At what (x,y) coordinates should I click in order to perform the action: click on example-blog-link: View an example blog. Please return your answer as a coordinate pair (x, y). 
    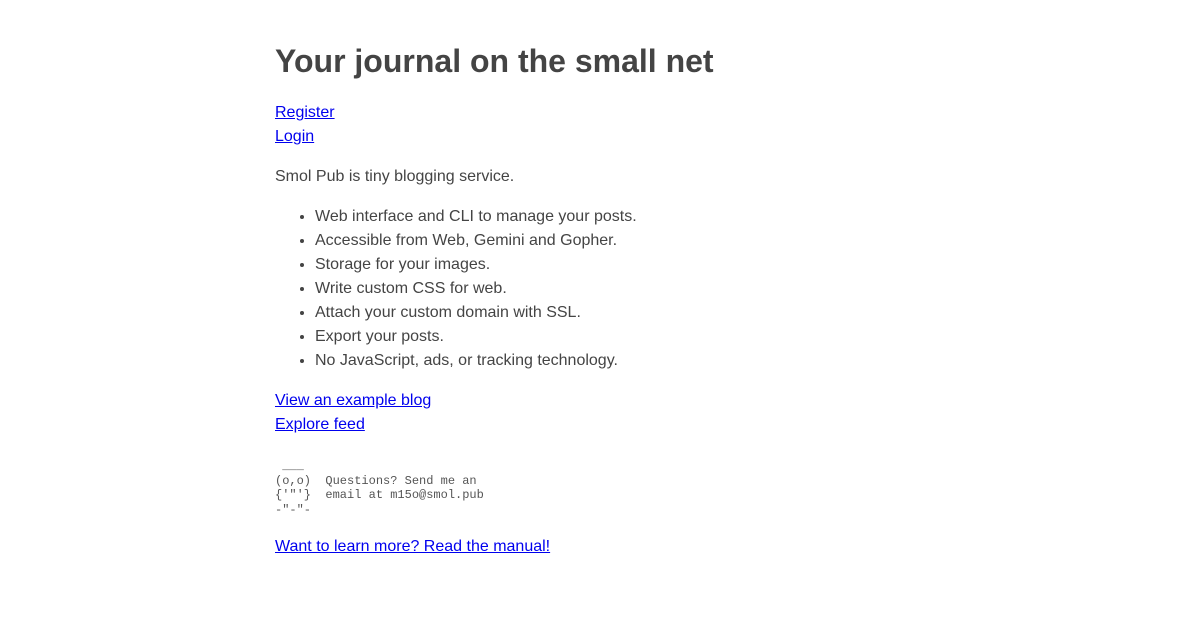
    Looking at the image, I should click on (600, 401).